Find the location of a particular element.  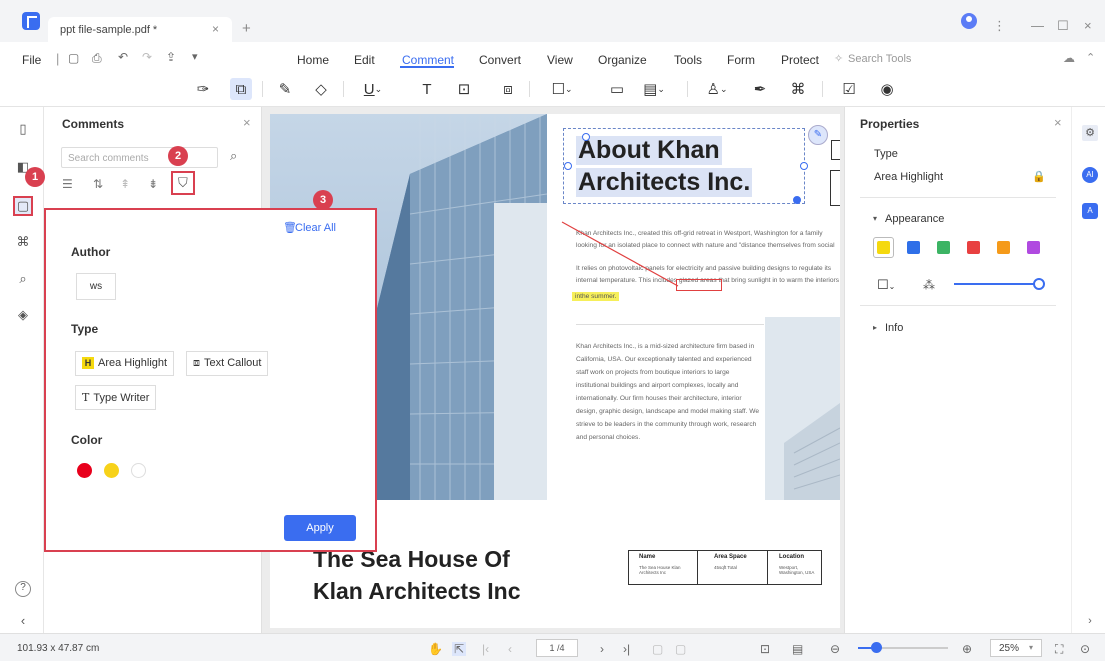

search-tools-input: Search Tools is located at coordinates (879, 59).